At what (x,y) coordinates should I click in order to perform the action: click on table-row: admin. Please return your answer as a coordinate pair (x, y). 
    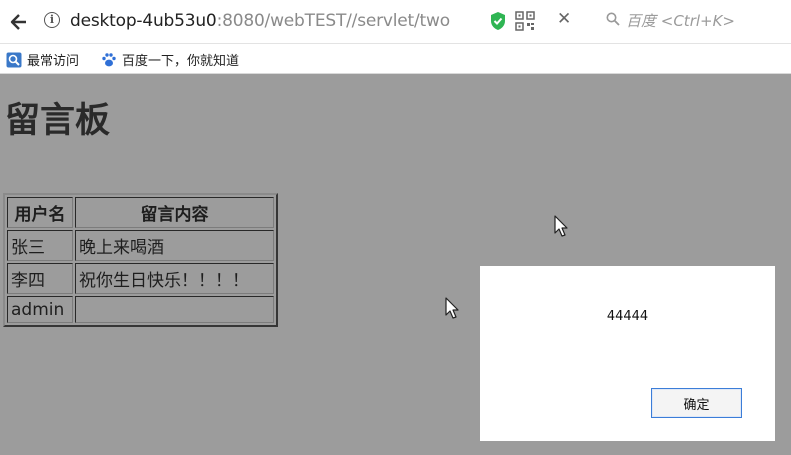
    Looking at the image, I should click on (140, 309).